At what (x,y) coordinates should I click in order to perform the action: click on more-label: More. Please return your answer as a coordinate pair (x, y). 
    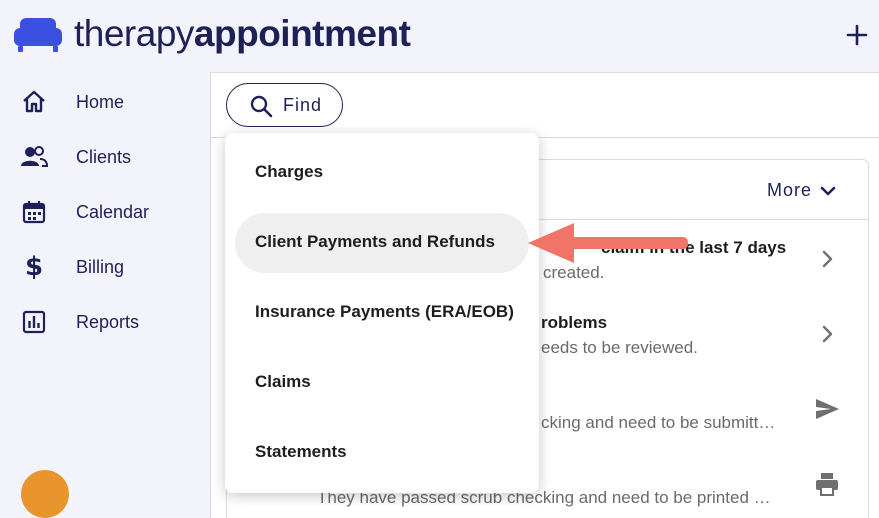
    Looking at the image, I should click on (789, 190).